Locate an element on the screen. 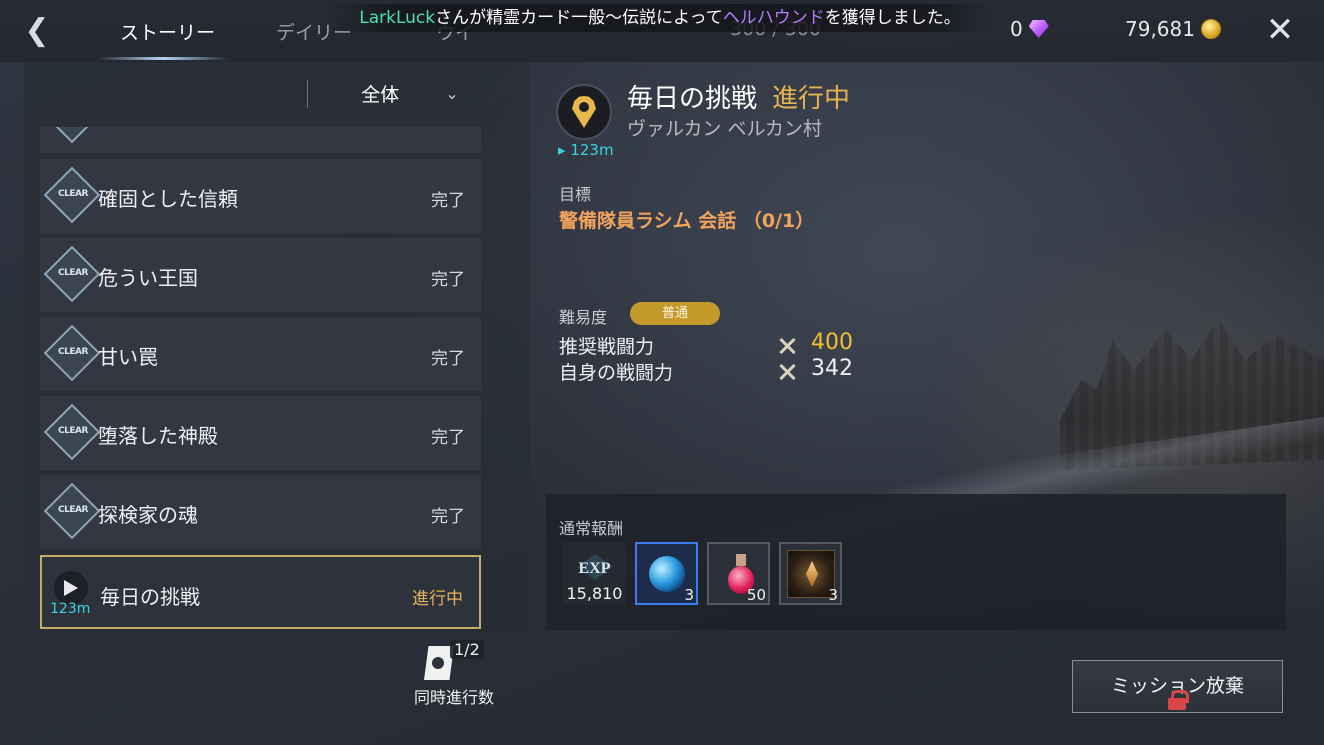 The height and width of the screenshot is (745, 1324). detail-title: 毎日の挑戦 is located at coordinates (692, 99).